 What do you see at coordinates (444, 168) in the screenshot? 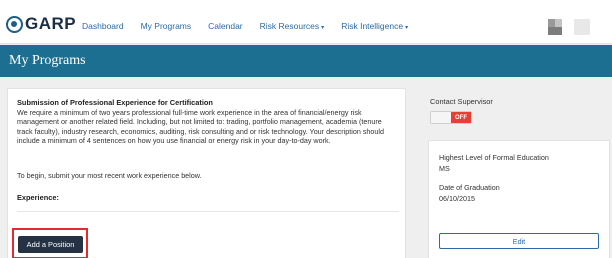
I see `education-value: MS` at bounding box center [444, 168].